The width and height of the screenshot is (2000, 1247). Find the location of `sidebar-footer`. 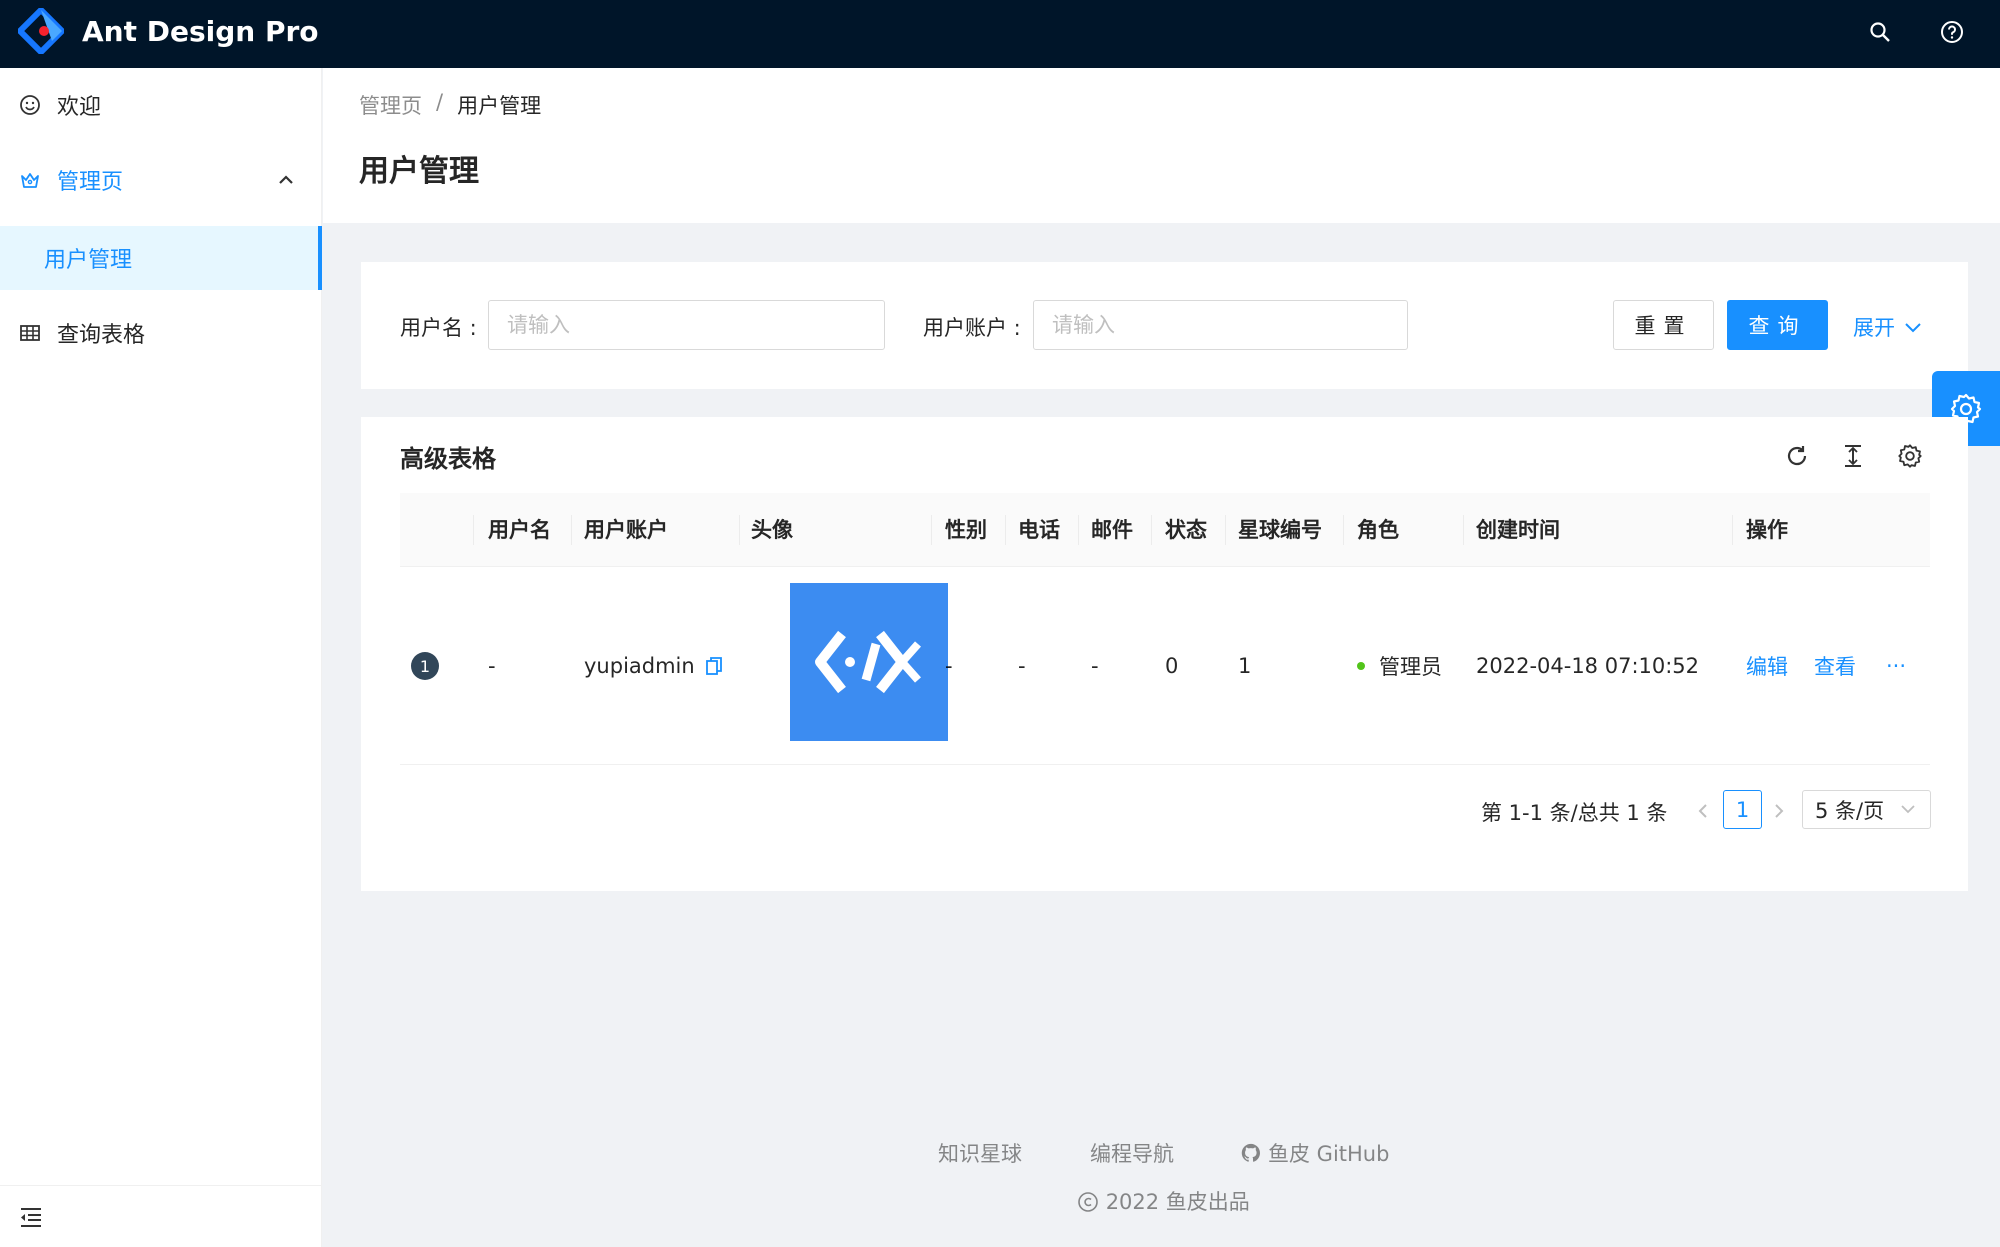

sidebar-footer is located at coordinates (161, 1216).